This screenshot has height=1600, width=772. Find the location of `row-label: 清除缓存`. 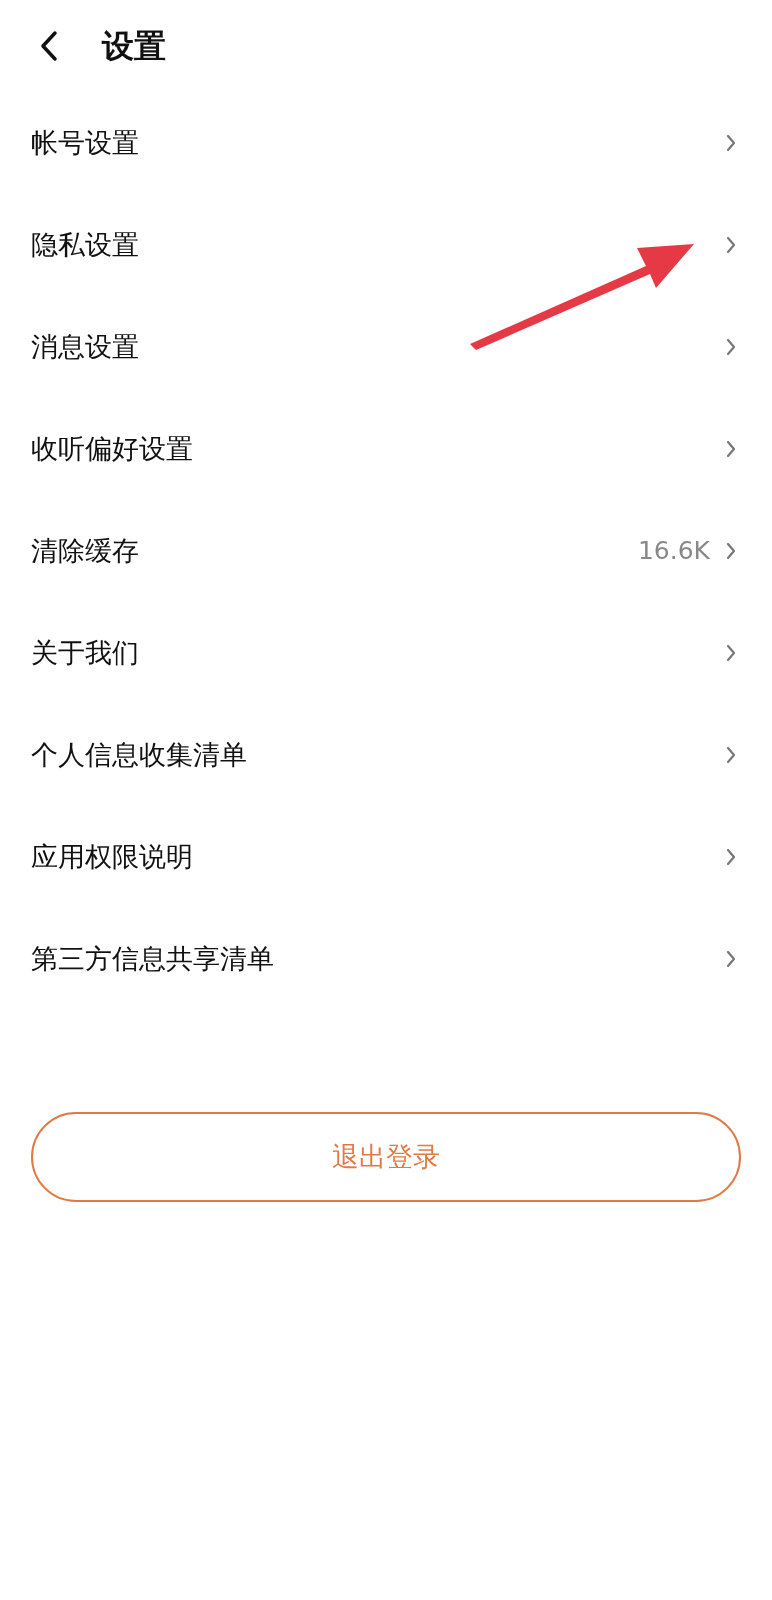

row-label: 清除缓存 is located at coordinates (85, 550).